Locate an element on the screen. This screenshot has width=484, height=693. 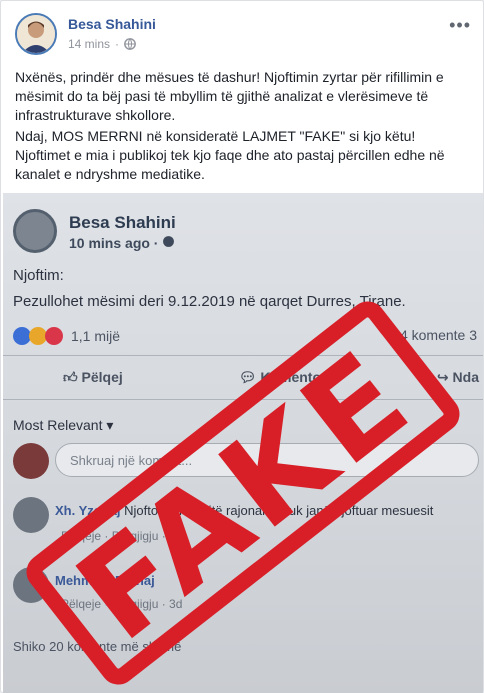
comment-2-meta: Pëlqeje · Përgjigju · 3d is located at coordinates (122, 604).